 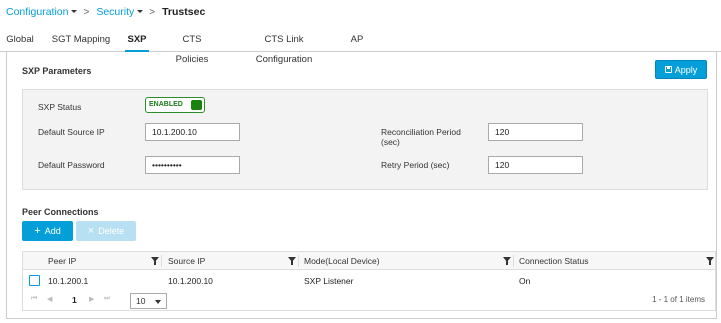 I want to click on current-page: 1, so click(x=74, y=300).